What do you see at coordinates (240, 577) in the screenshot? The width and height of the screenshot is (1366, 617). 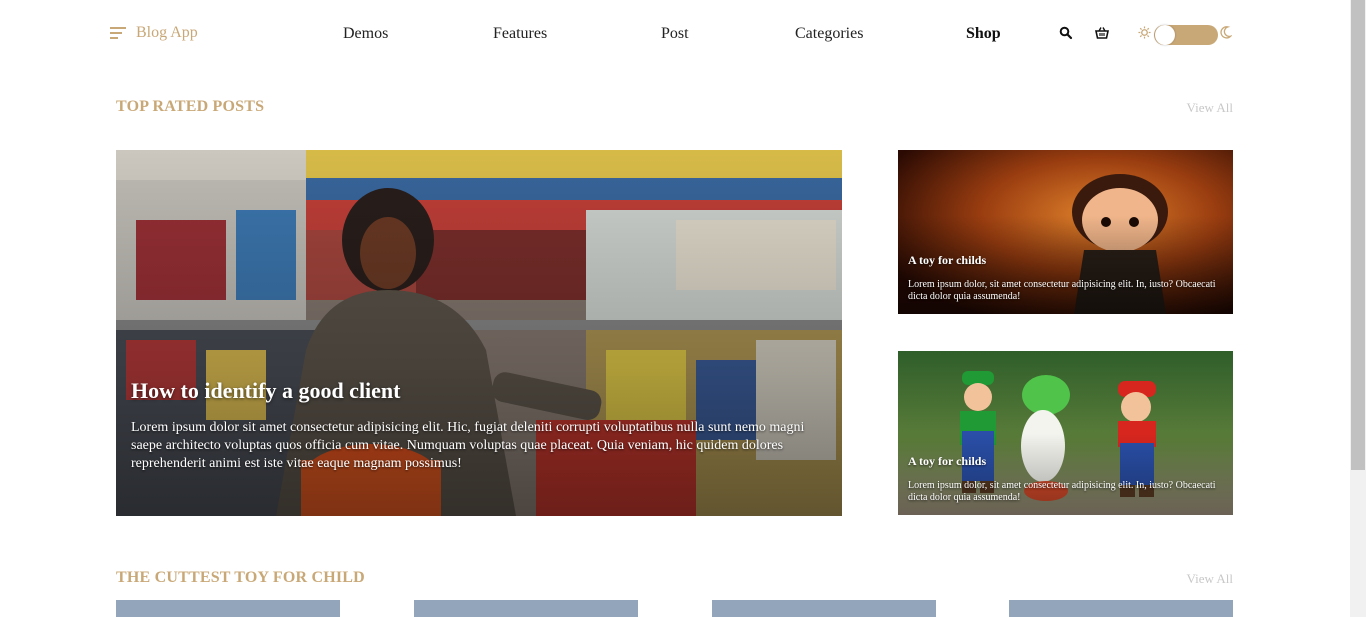 I see `cuttest-toy-title: THE CUTTEST TOY FOR CHILD` at bounding box center [240, 577].